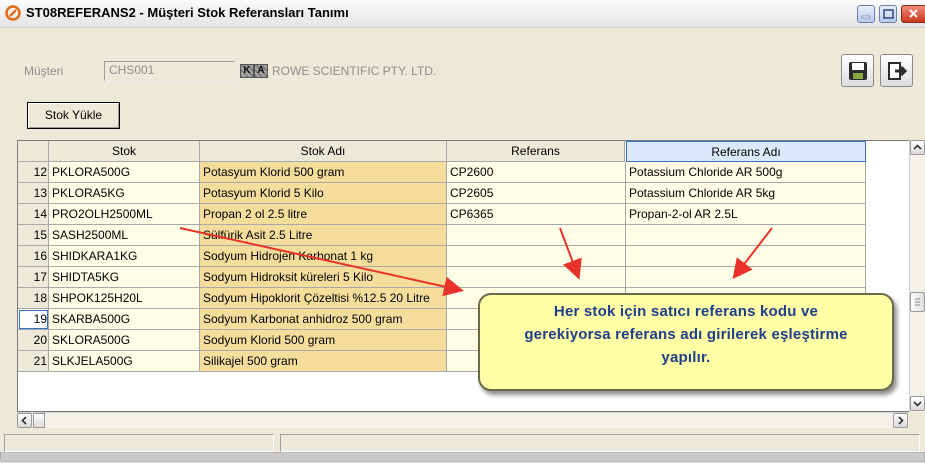 The height and width of the screenshot is (465, 925). What do you see at coordinates (323, 361) in the screenshot?
I see `cell-stok-adi: Silikajel 500 gram` at bounding box center [323, 361].